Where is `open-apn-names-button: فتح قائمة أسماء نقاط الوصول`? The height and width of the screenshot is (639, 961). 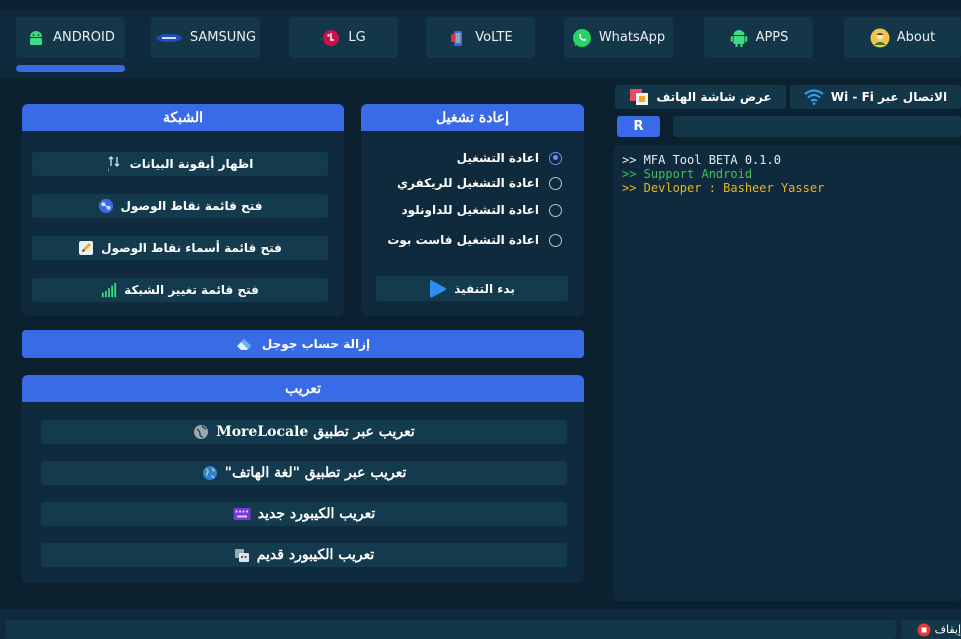 open-apn-names-button: فتح قائمة أسماء نقاط الوصول is located at coordinates (180, 248).